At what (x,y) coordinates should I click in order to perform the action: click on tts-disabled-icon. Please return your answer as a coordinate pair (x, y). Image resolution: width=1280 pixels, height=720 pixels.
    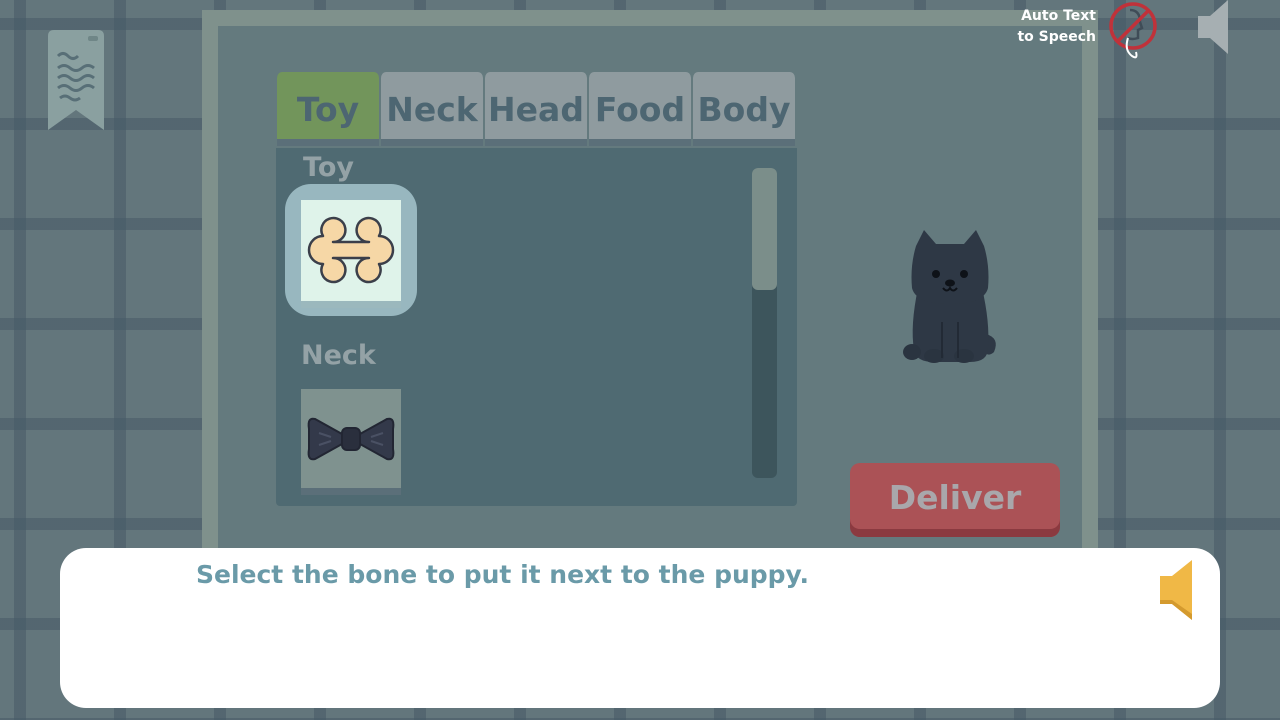
    Looking at the image, I should click on (1133, 31).